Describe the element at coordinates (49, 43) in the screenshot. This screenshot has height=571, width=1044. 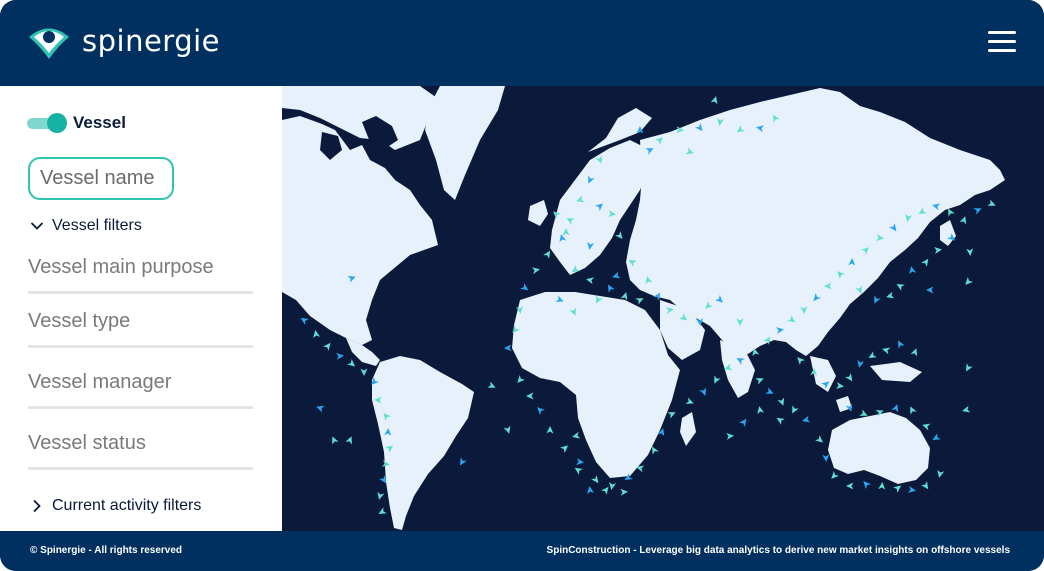
I see `location-pin-eye-icon` at that location.